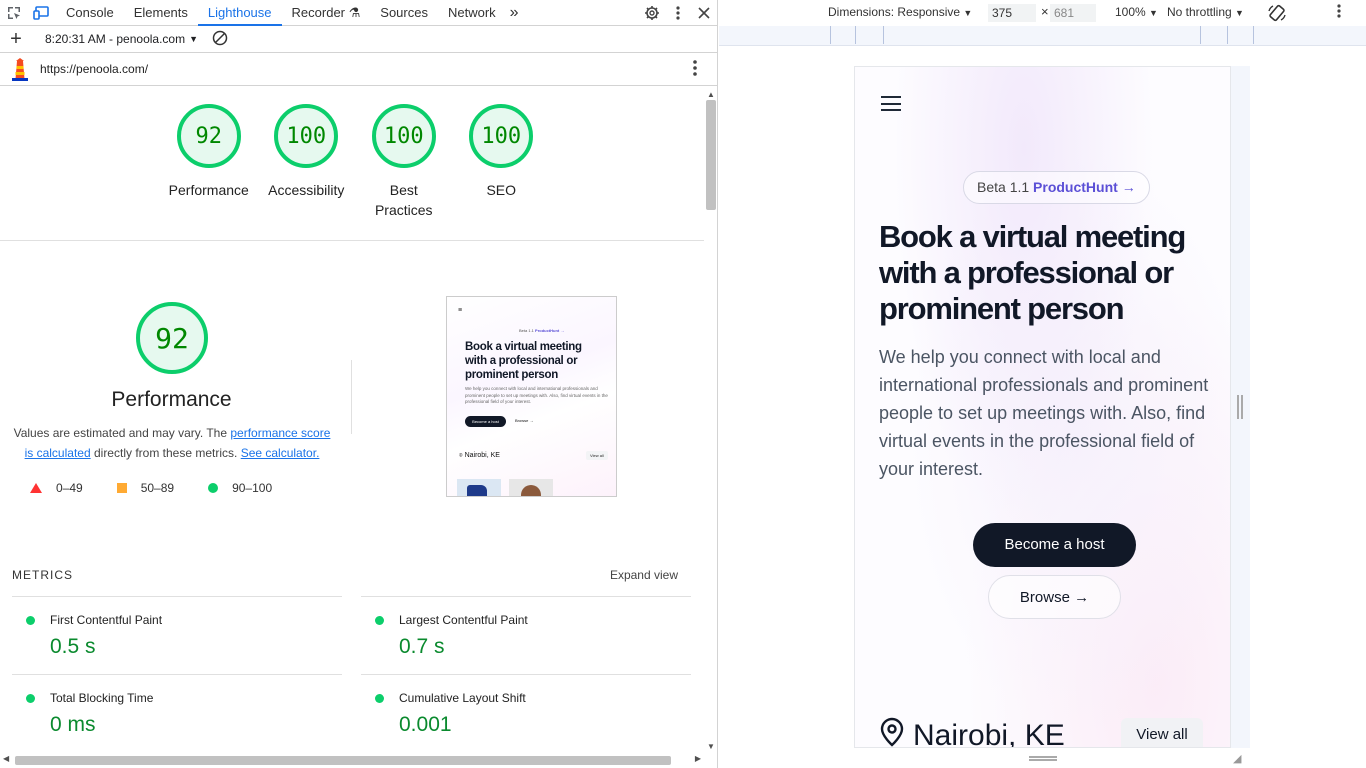 The image size is (1366, 768). I want to click on report-horizontal-scrollbar: ◀ ▶, so click(352, 760).